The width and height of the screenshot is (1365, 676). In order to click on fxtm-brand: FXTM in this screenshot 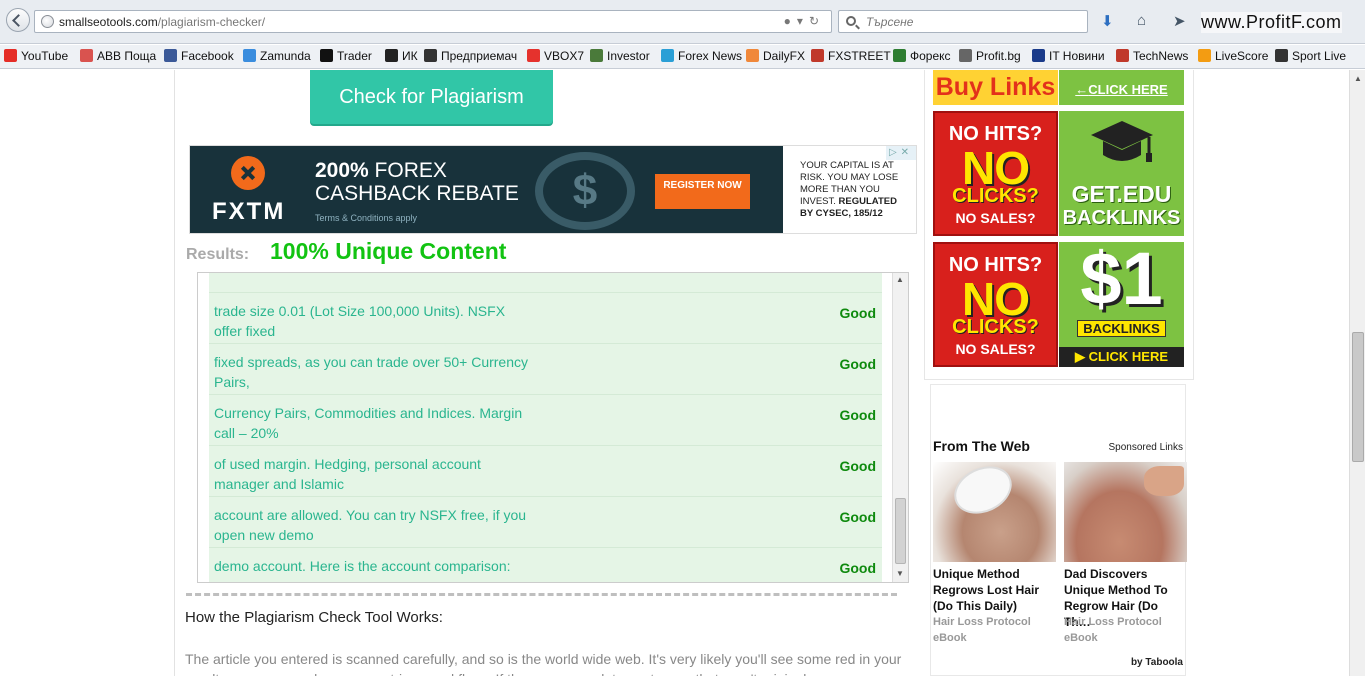, I will do `click(249, 211)`.